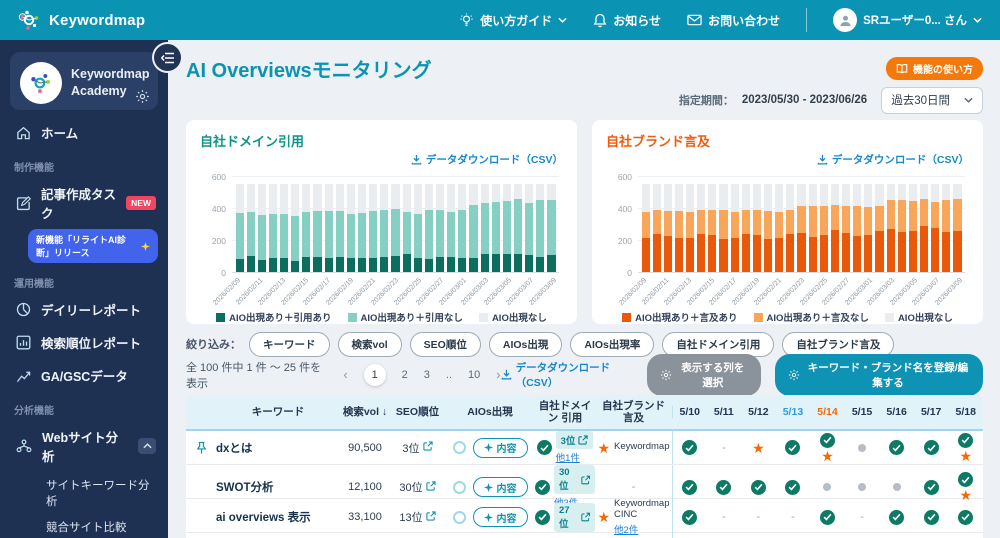 The width and height of the screenshot is (1000, 538). Describe the element at coordinates (84, 375) in the screenshot. I see `sidebar-item: GA/GSCデータ` at that location.